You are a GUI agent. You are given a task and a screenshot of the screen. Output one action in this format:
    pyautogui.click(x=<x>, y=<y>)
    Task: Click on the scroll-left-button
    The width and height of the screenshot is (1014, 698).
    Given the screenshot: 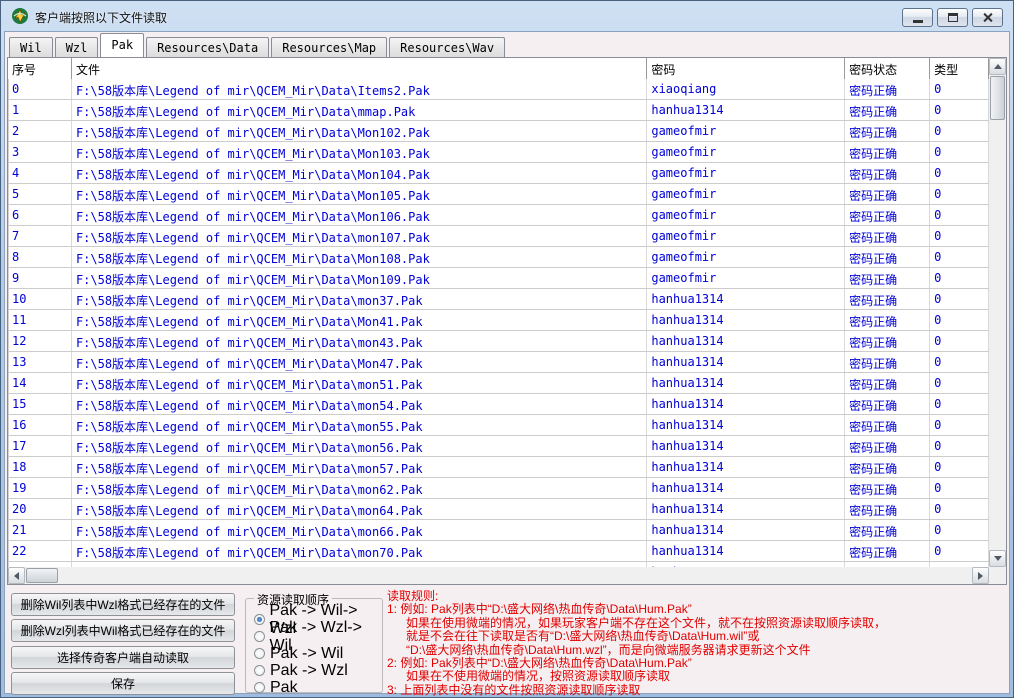 What is the action you would take?
    pyautogui.click(x=16, y=575)
    